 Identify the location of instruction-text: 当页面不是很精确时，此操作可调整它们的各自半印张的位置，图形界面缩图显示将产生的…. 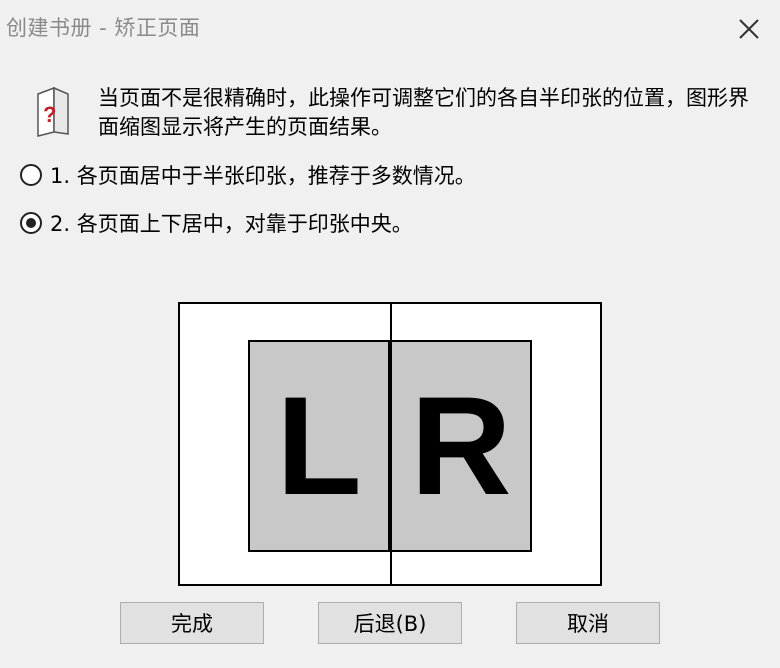
(423, 112).